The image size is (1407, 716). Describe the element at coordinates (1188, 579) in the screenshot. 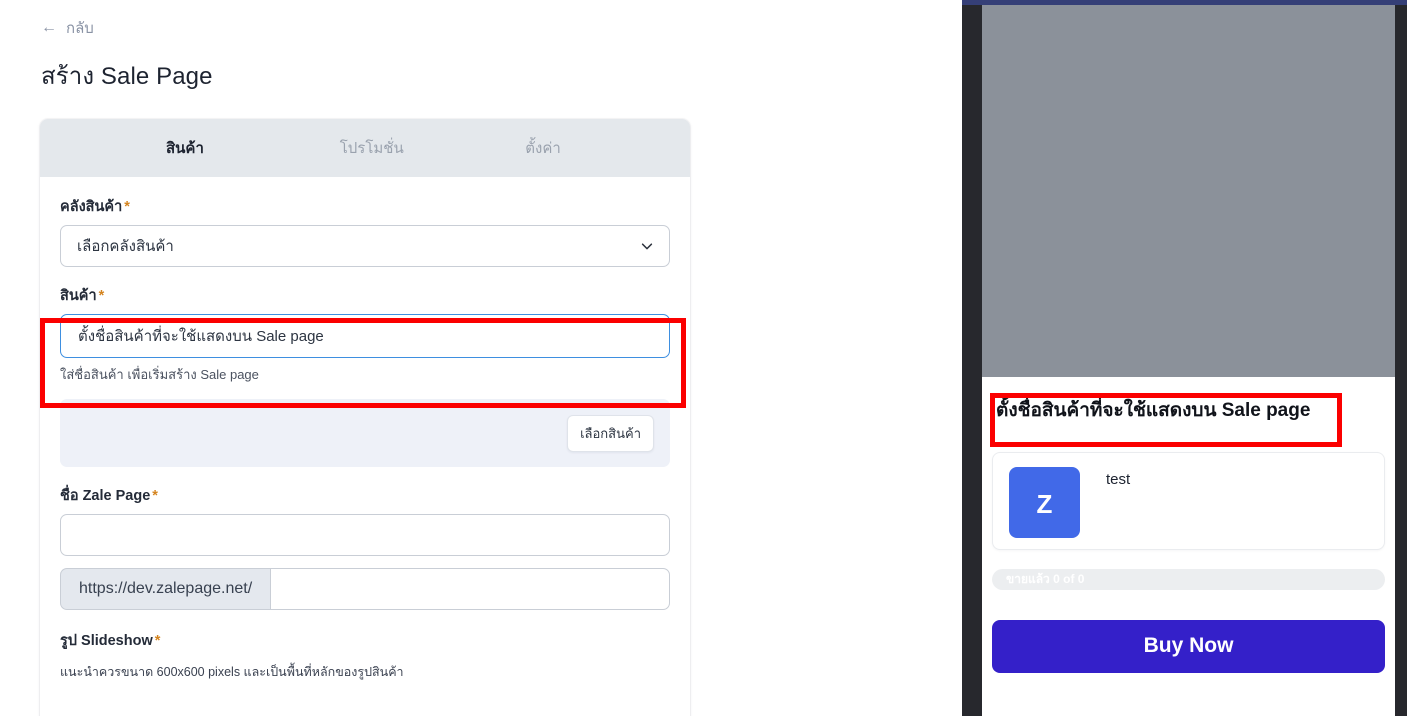

I see `sold-progress-bar: ขายแล้ว 0 of 0` at that location.